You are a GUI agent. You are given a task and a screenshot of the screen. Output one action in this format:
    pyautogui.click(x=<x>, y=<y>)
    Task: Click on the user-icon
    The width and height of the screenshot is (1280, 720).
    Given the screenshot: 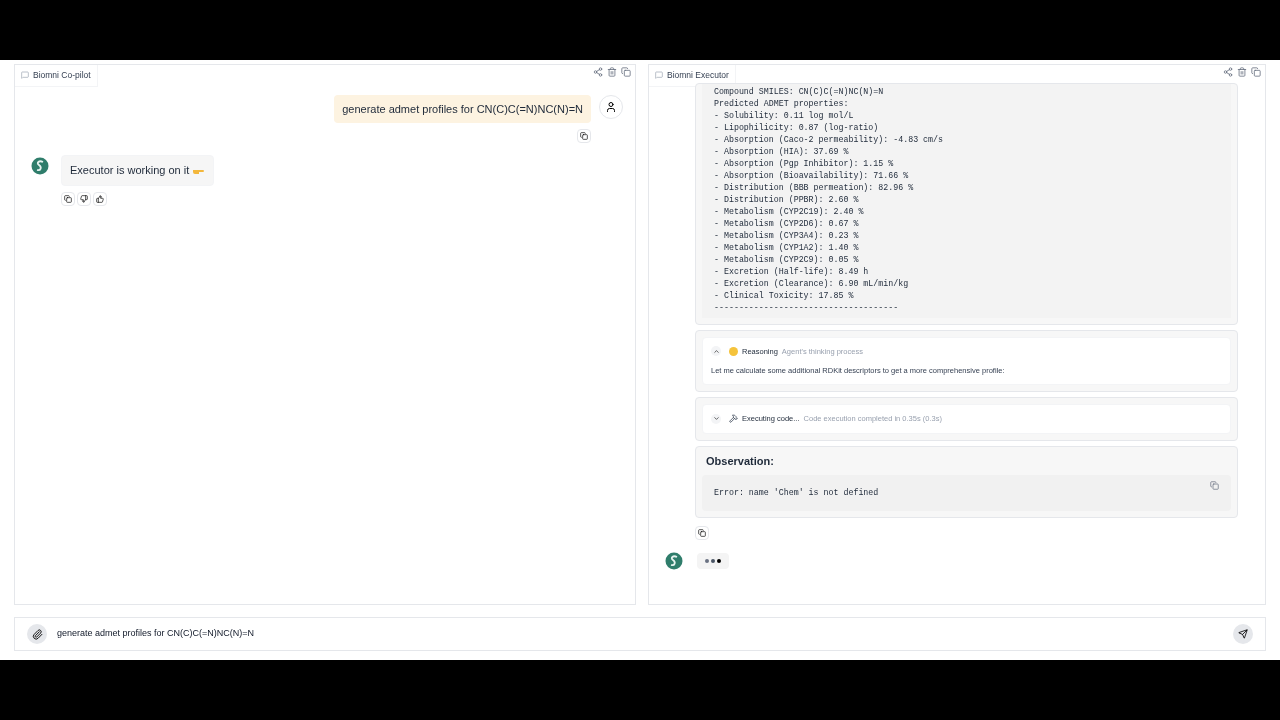 What is the action you would take?
    pyautogui.click(x=611, y=106)
    